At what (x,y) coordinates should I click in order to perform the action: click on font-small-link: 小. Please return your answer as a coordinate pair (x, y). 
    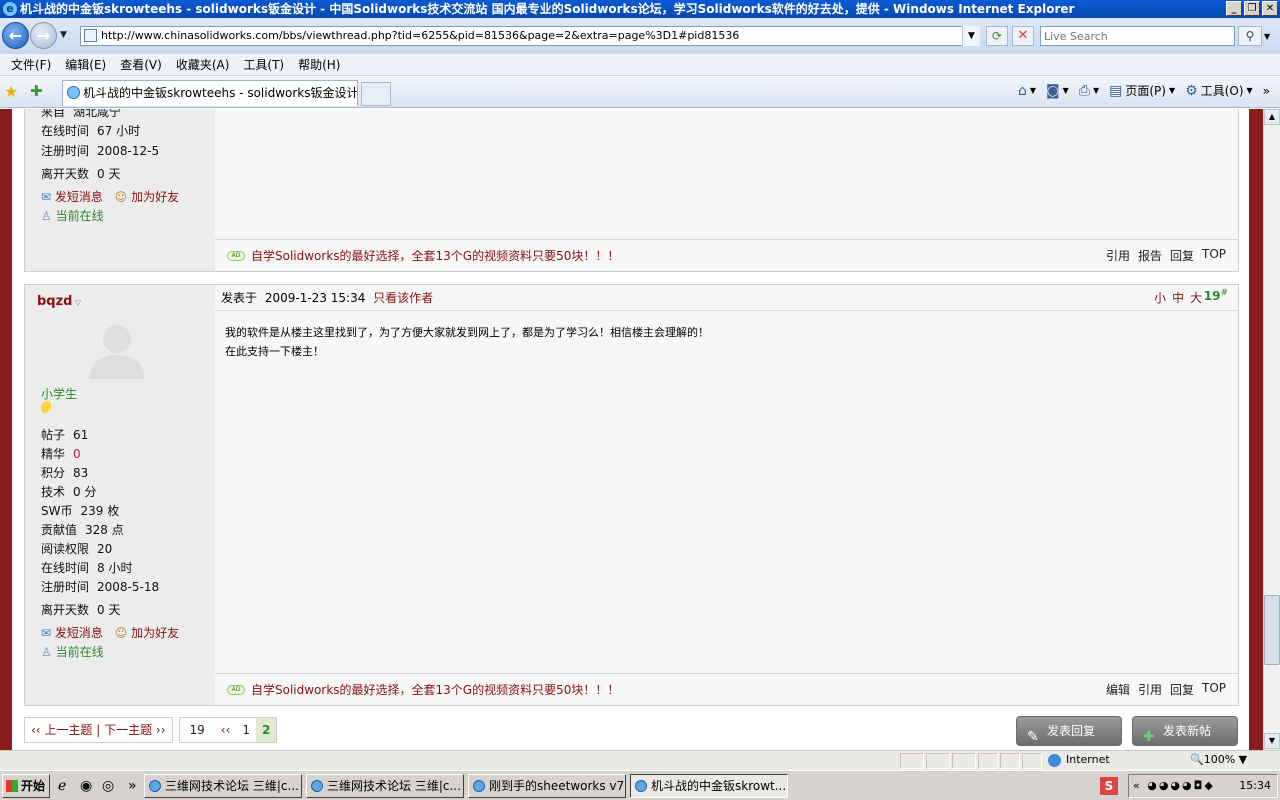
    Looking at the image, I should click on (1160, 297).